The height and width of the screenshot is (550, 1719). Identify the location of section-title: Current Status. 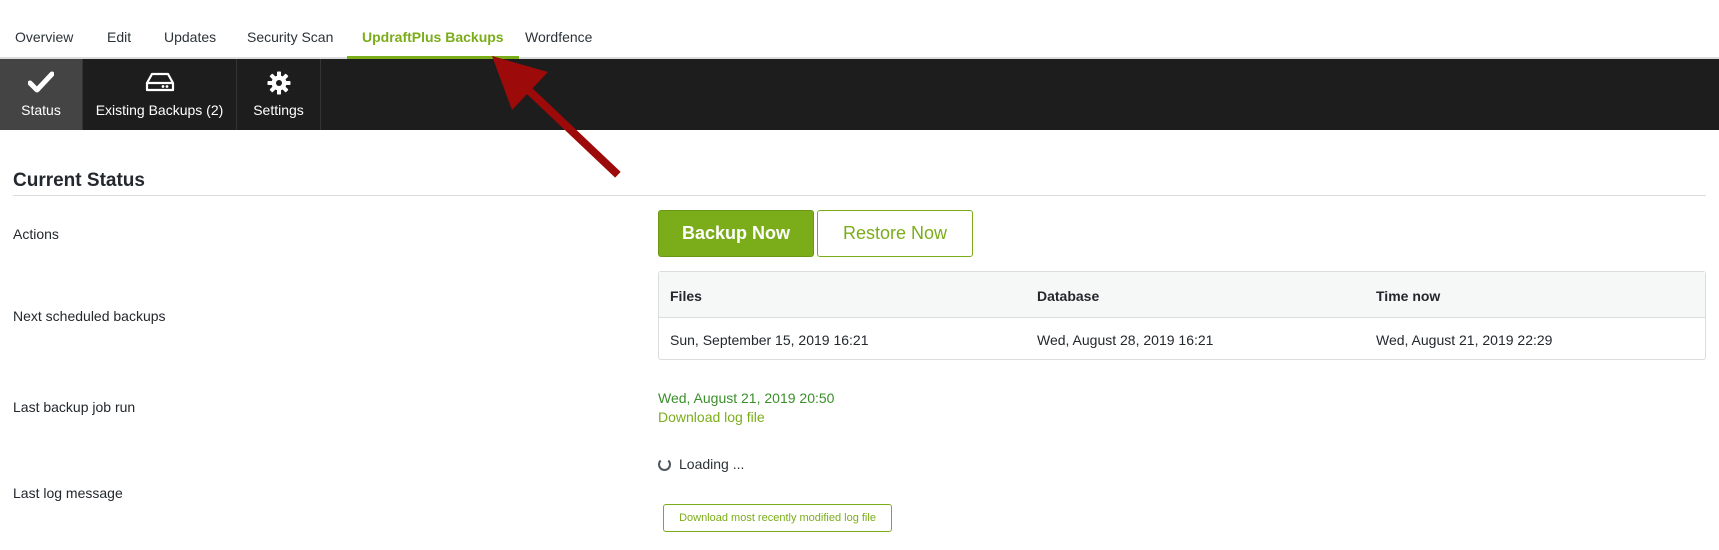
(79, 180).